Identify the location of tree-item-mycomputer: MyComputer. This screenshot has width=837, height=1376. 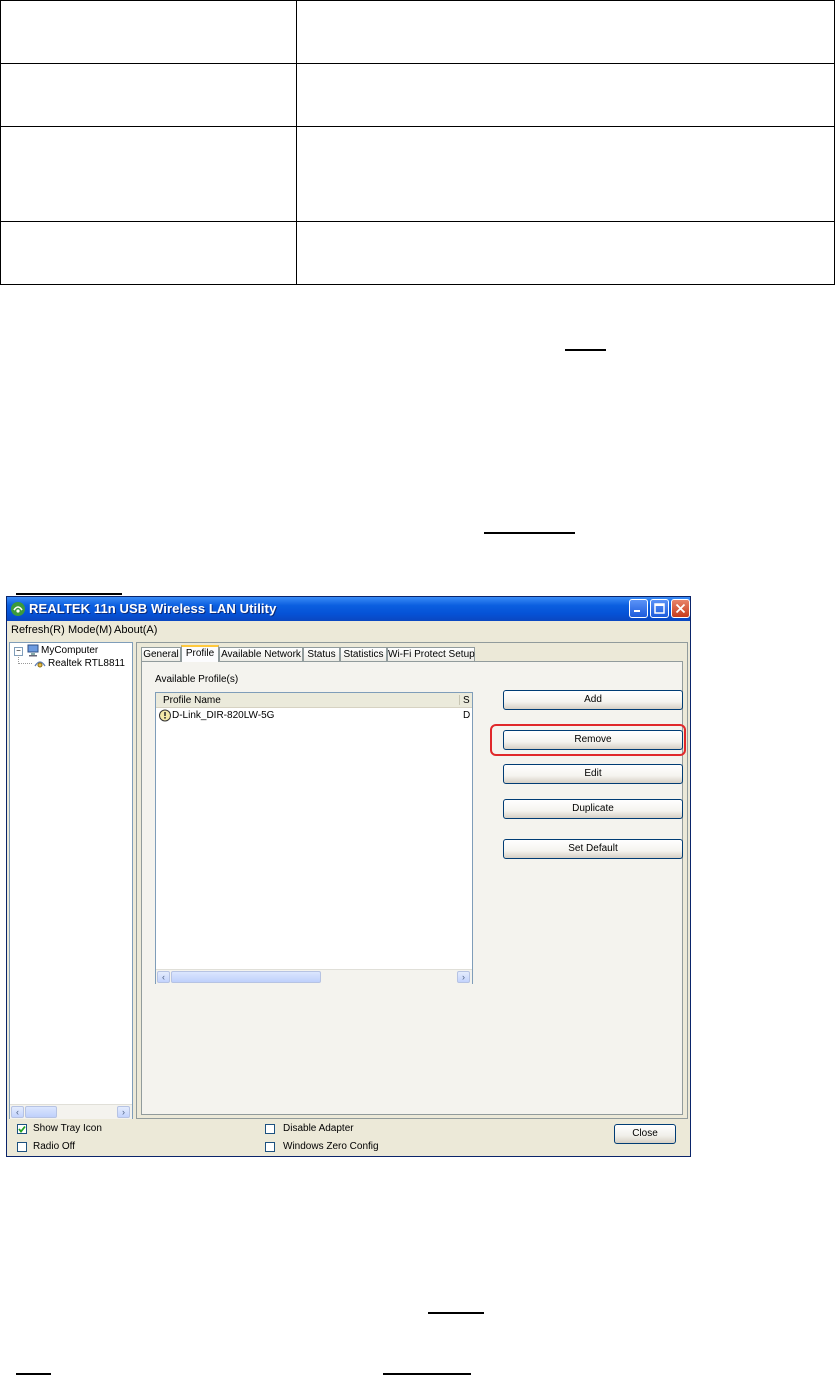
(69, 650).